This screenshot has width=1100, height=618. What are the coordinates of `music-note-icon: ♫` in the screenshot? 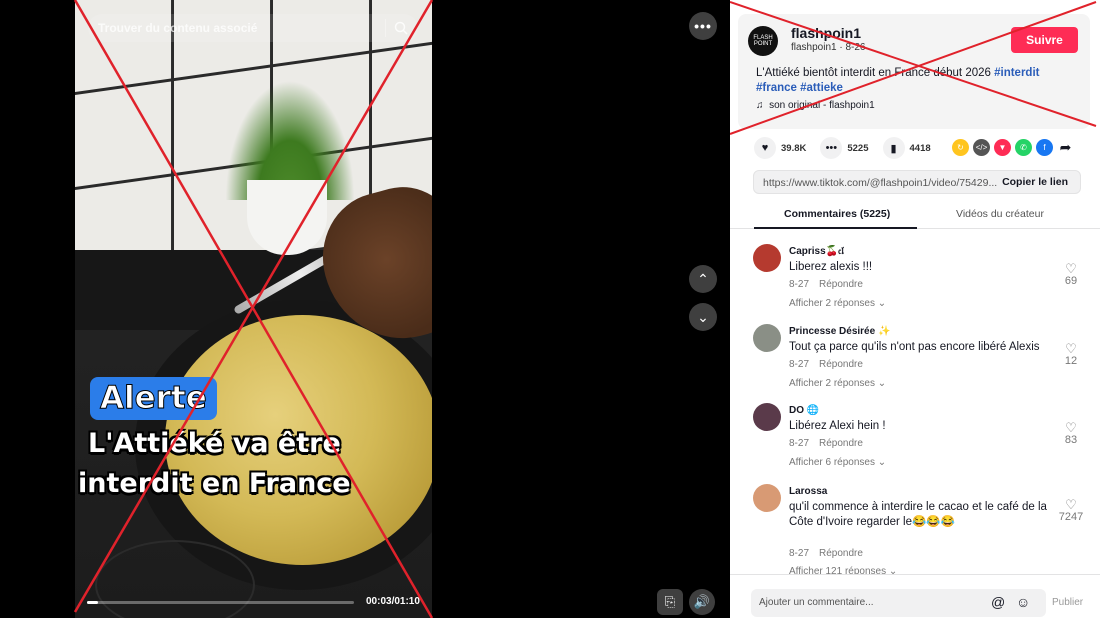 It's located at (760, 105).